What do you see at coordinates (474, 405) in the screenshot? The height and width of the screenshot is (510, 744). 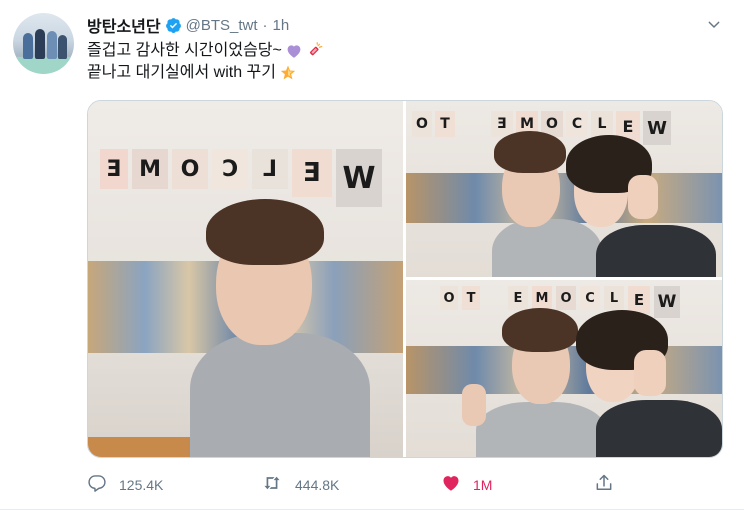 I see `thumbs-up-hand` at bounding box center [474, 405].